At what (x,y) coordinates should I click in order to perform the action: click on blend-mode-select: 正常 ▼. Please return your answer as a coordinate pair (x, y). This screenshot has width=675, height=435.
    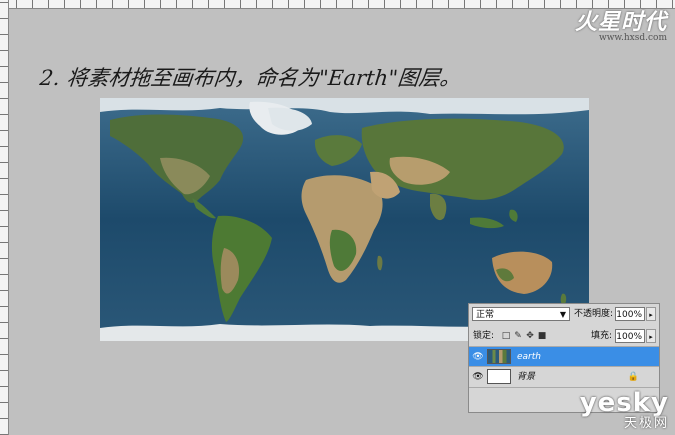
    Looking at the image, I should click on (521, 314).